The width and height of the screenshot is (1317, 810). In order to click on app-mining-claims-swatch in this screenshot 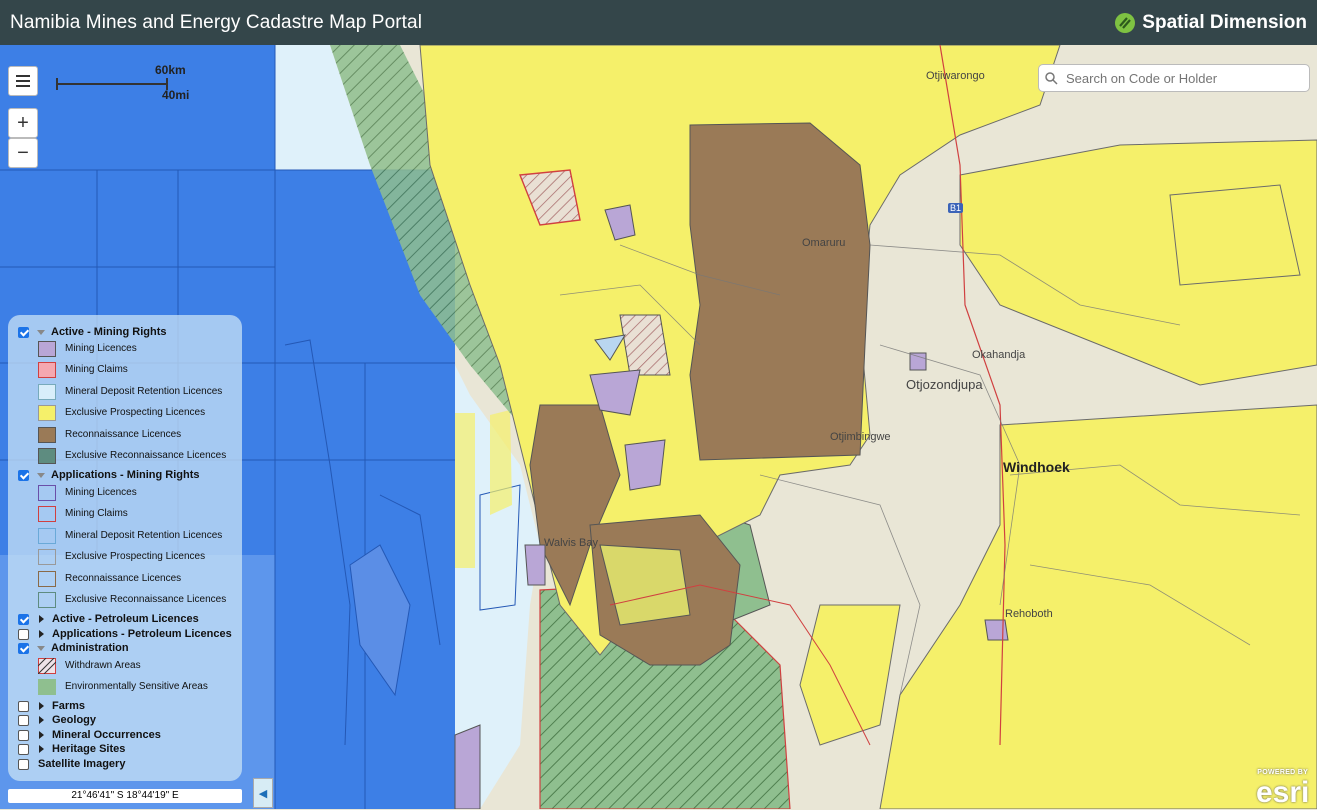, I will do `click(47, 514)`.